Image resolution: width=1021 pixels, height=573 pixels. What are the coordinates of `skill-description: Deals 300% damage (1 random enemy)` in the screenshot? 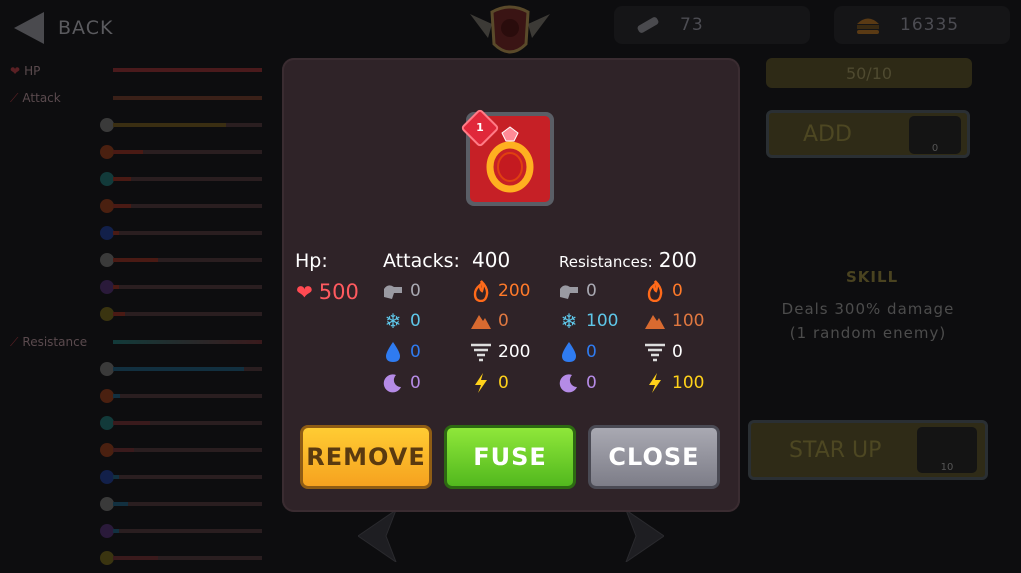 It's located at (868, 321).